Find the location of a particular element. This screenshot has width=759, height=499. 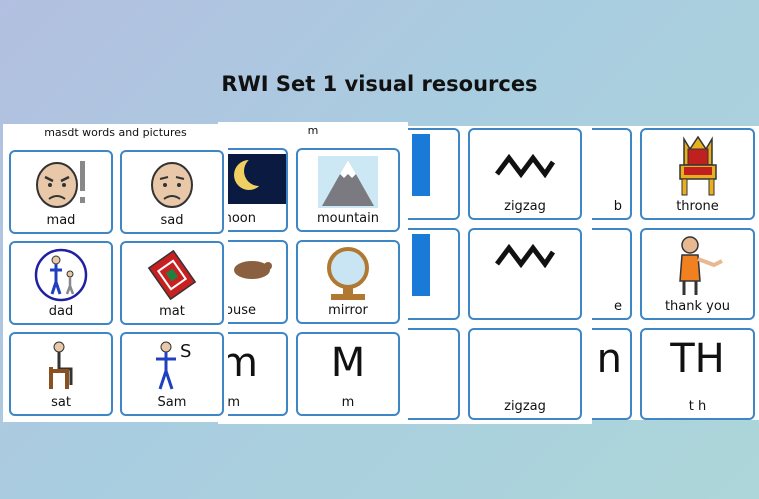

person-s-icon: S is located at coordinates (172, 366).